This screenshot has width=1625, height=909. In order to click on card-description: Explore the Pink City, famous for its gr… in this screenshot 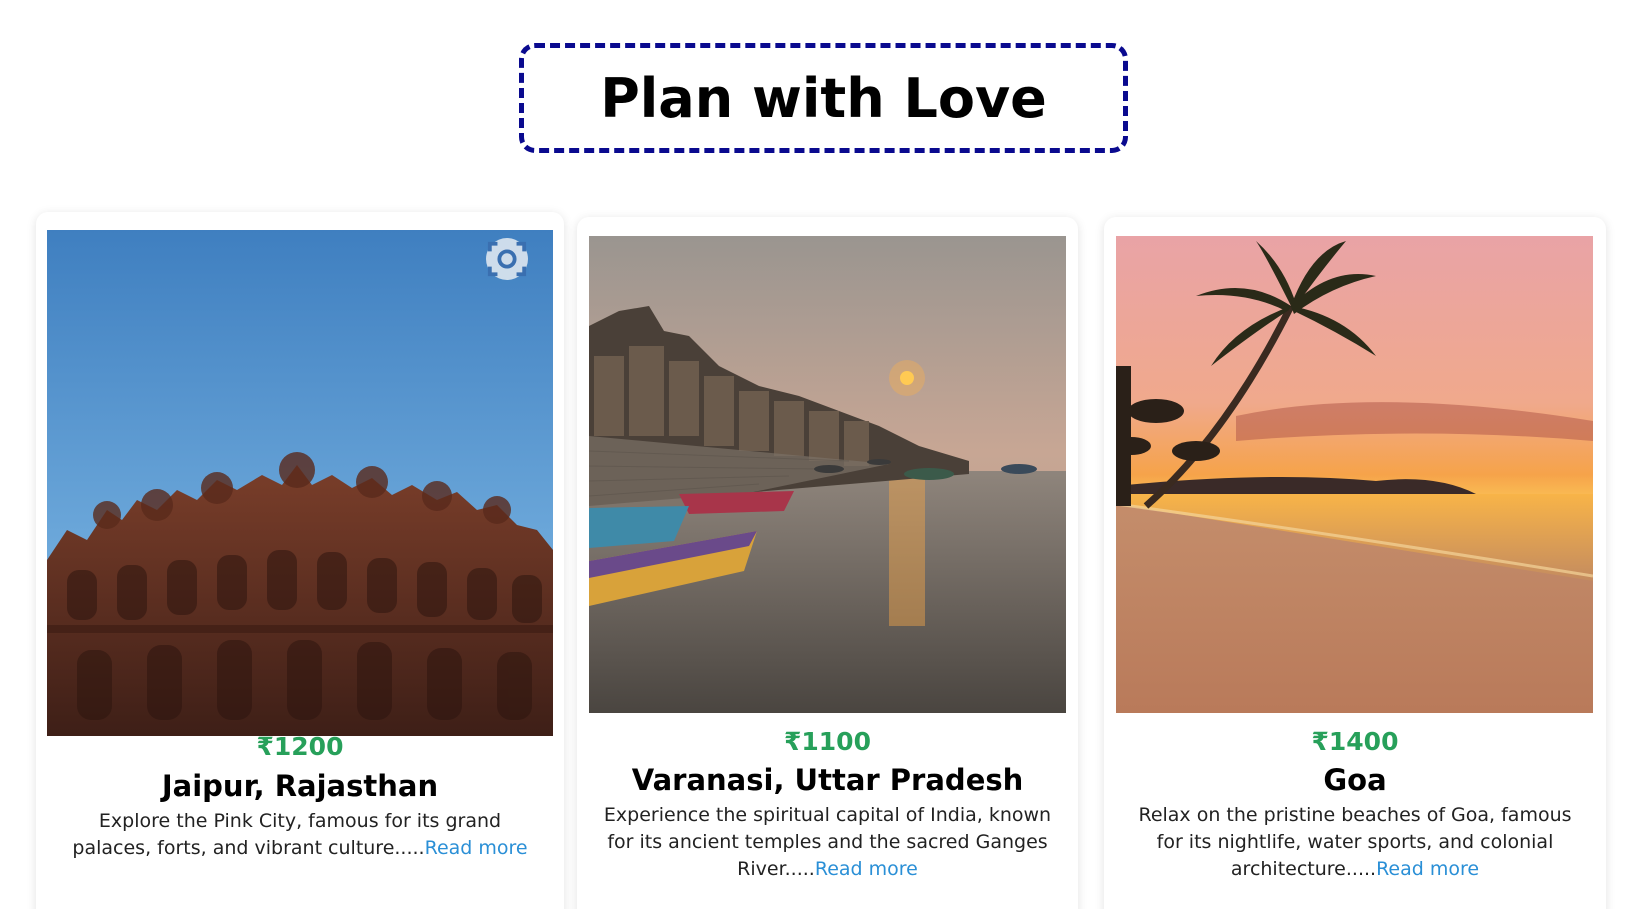, I will do `click(300, 835)`.